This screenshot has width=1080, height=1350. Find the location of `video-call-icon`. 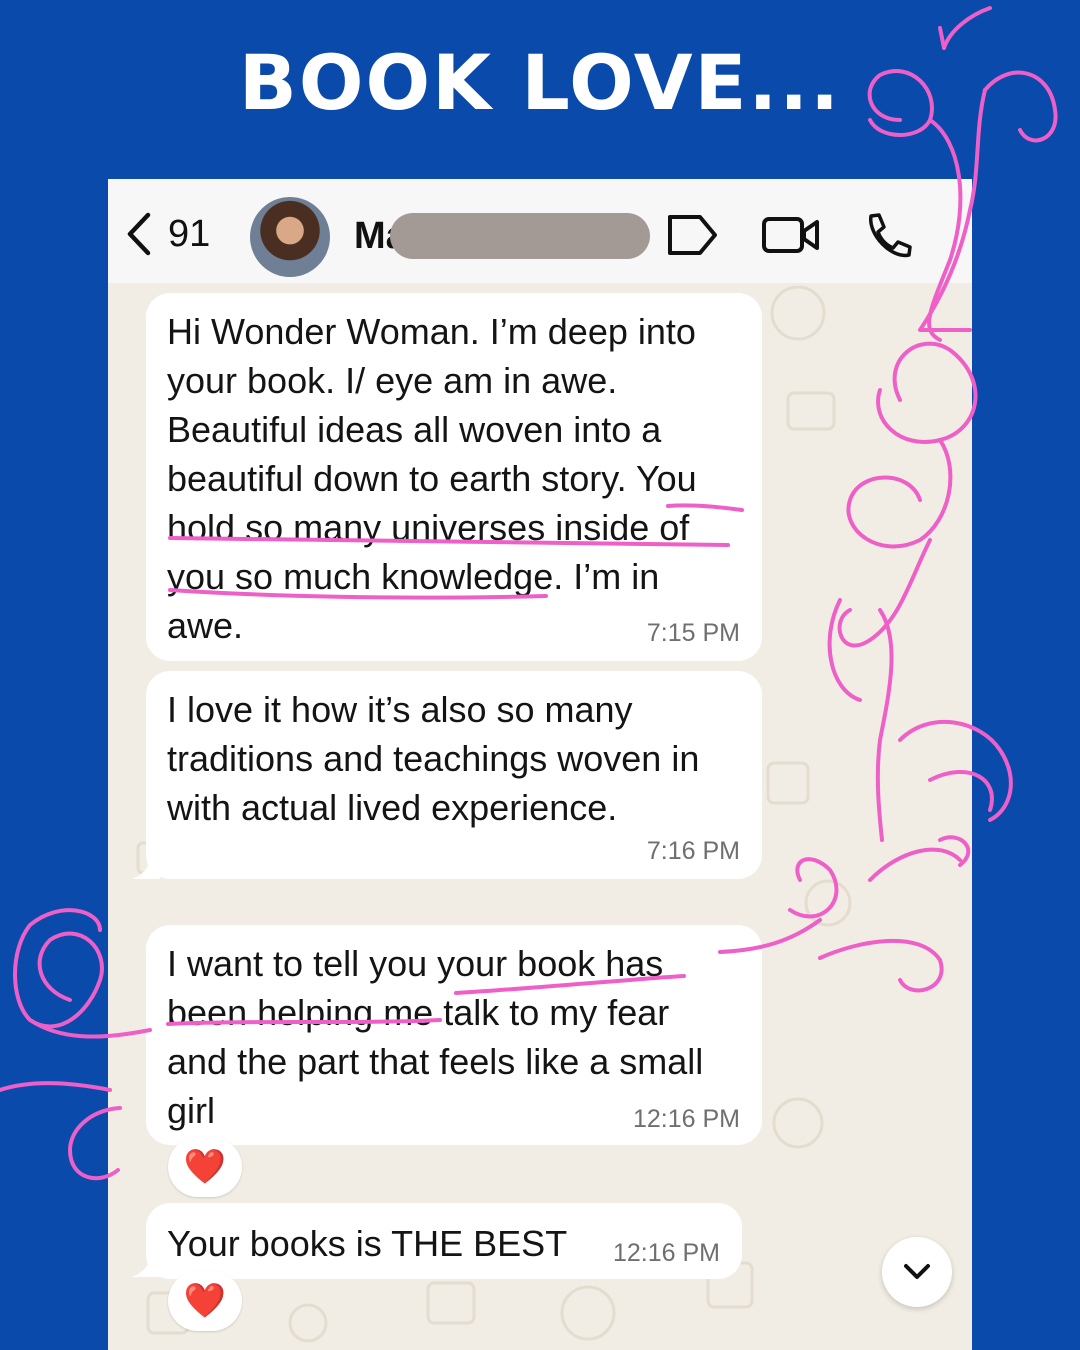

video-call-icon is located at coordinates (791, 235).